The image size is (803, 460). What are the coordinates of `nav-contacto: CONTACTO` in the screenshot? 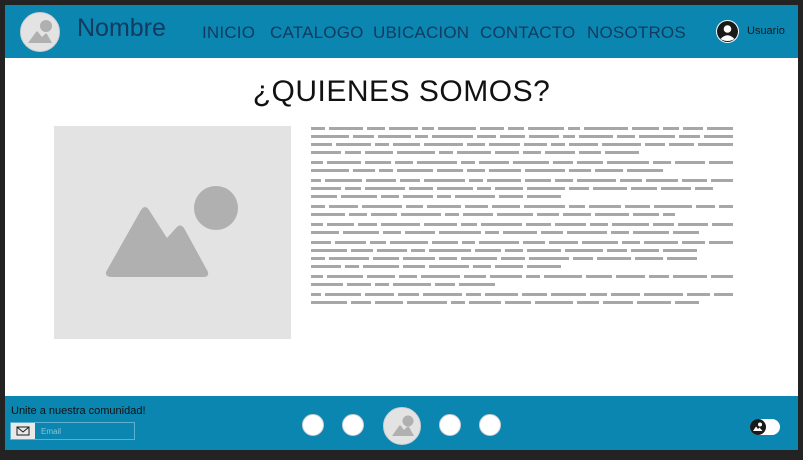 It's located at (527, 33).